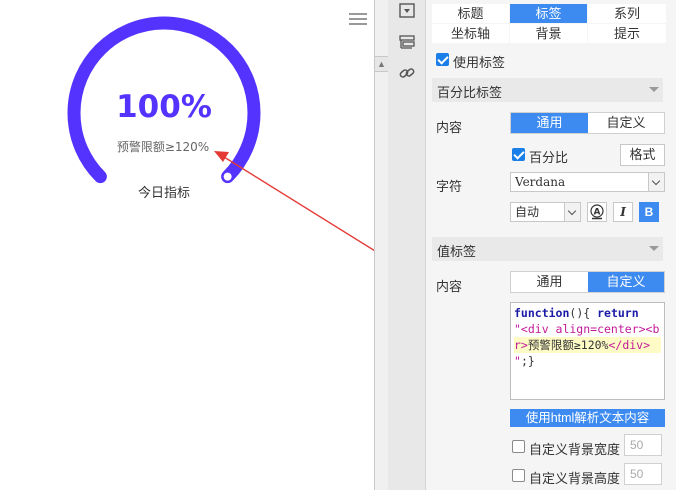  What do you see at coordinates (164, 107) in the screenshot?
I see `gauge-value-label: 100%` at bounding box center [164, 107].